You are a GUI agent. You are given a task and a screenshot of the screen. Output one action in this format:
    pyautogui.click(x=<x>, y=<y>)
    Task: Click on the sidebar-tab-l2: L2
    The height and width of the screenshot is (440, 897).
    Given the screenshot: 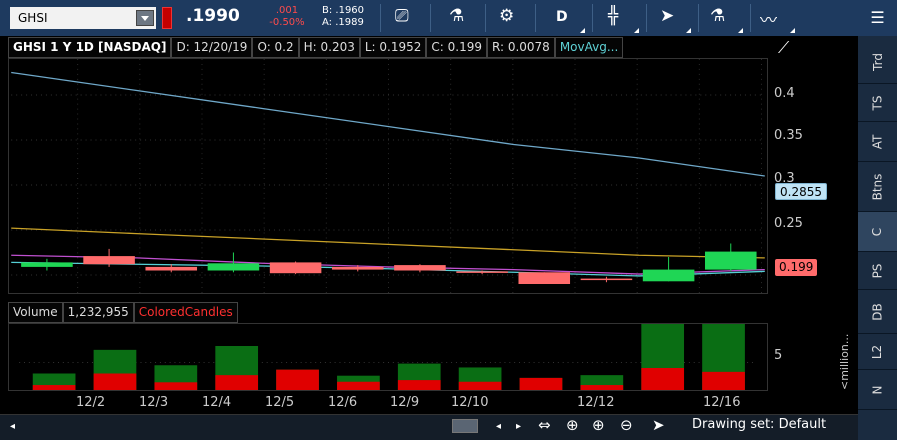 What is the action you would take?
    pyautogui.click(x=877, y=352)
    